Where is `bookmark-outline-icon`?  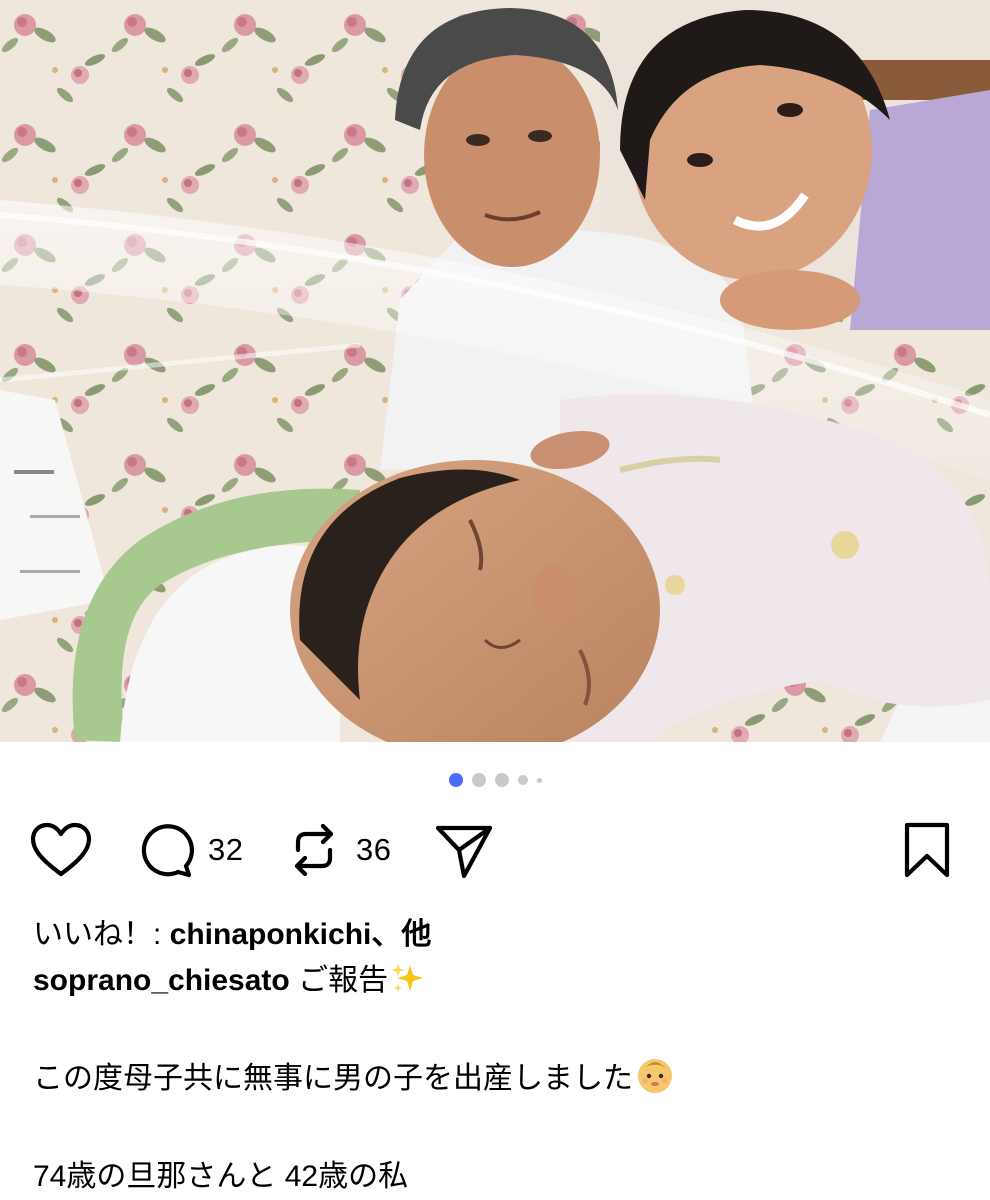
bookmark-outline-icon is located at coordinates (927, 850).